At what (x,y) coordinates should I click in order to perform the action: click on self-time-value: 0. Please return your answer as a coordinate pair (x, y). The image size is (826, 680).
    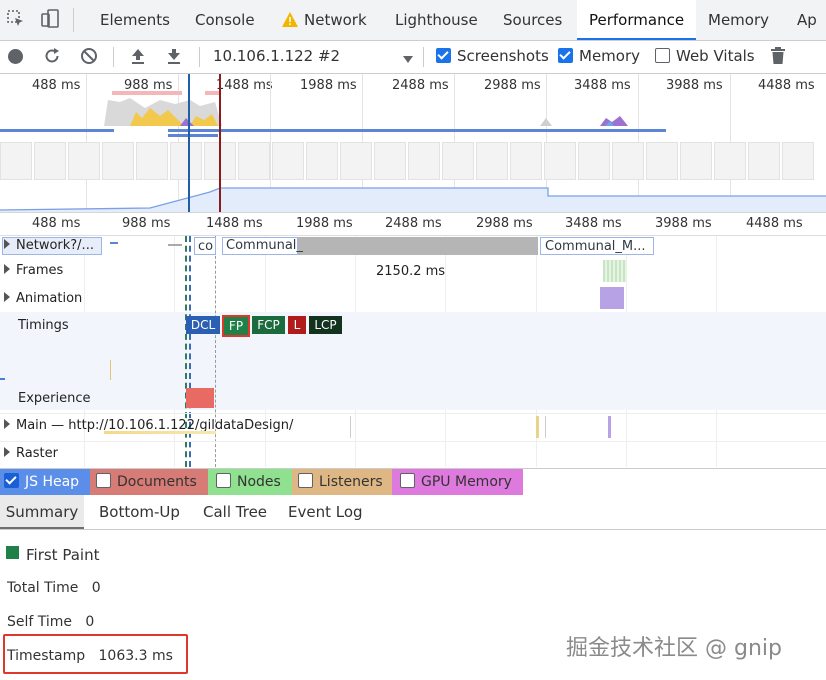
    Looking at the image, I should click on (90, 622).